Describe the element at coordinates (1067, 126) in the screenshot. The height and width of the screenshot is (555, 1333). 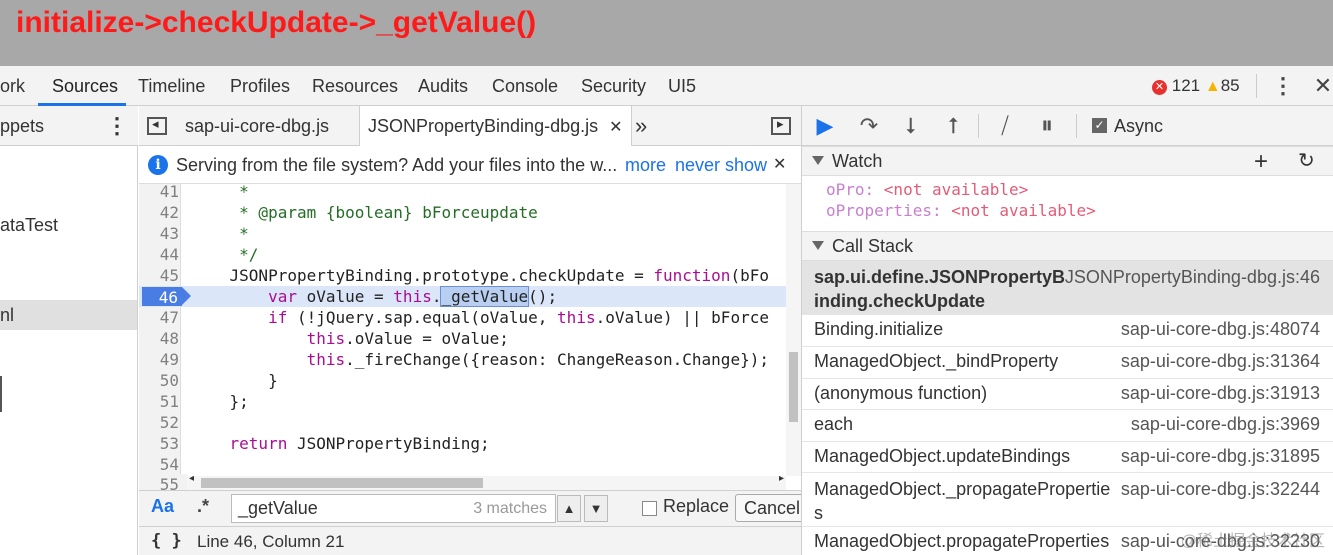
I see `debugger-toolbar: ▶ ↷ ⭣ ⭡ ⧸ ⏸ ✓ Async` at that location.